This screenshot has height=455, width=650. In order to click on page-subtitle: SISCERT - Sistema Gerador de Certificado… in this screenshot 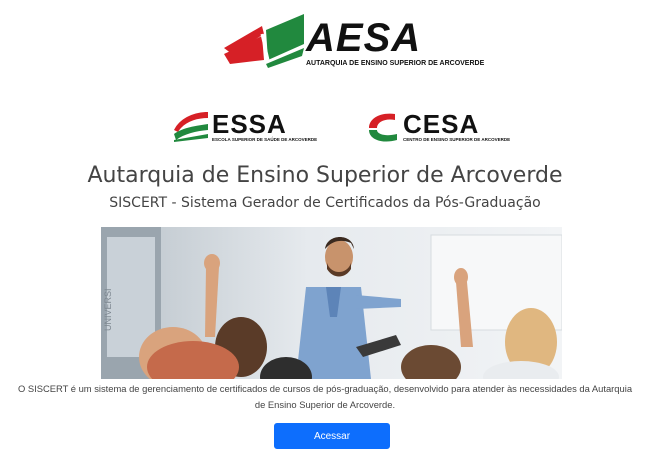, I will do `click(325, 203)`.